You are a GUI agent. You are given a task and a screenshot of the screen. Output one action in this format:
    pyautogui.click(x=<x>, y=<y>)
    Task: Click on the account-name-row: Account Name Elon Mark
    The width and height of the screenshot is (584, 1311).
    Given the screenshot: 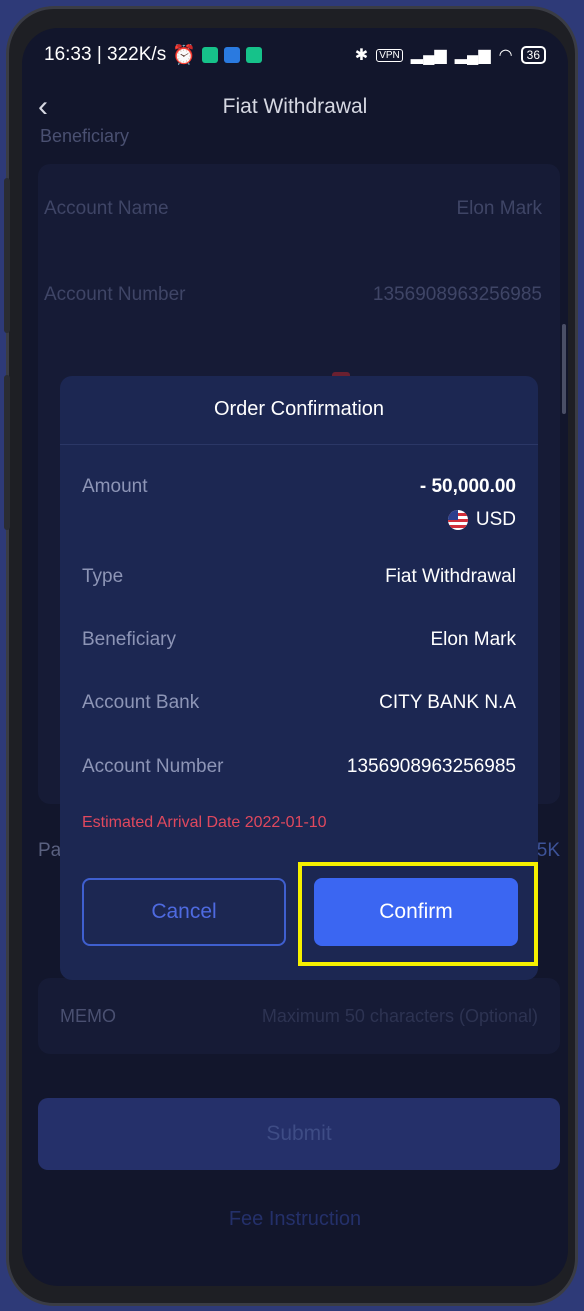 What is the action you would take?
    pyautogui.click(x=293, y=209)
    